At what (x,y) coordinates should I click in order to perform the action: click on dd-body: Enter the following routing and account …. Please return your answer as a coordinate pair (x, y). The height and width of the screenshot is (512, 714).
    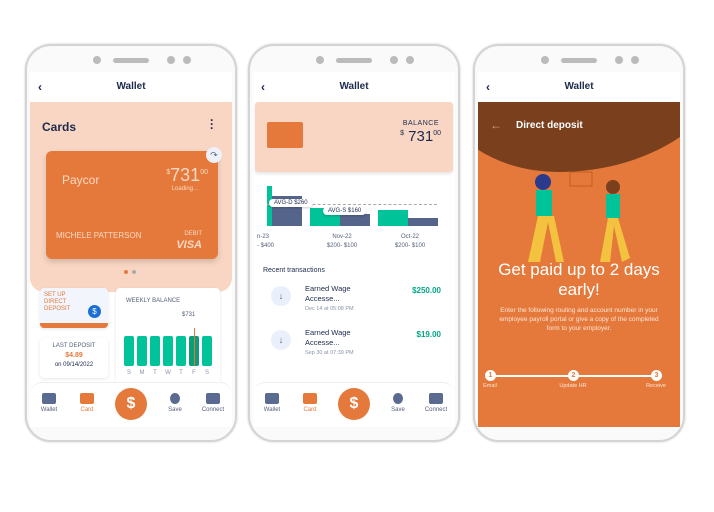
    Looking at the image, I should click on (579, 319).